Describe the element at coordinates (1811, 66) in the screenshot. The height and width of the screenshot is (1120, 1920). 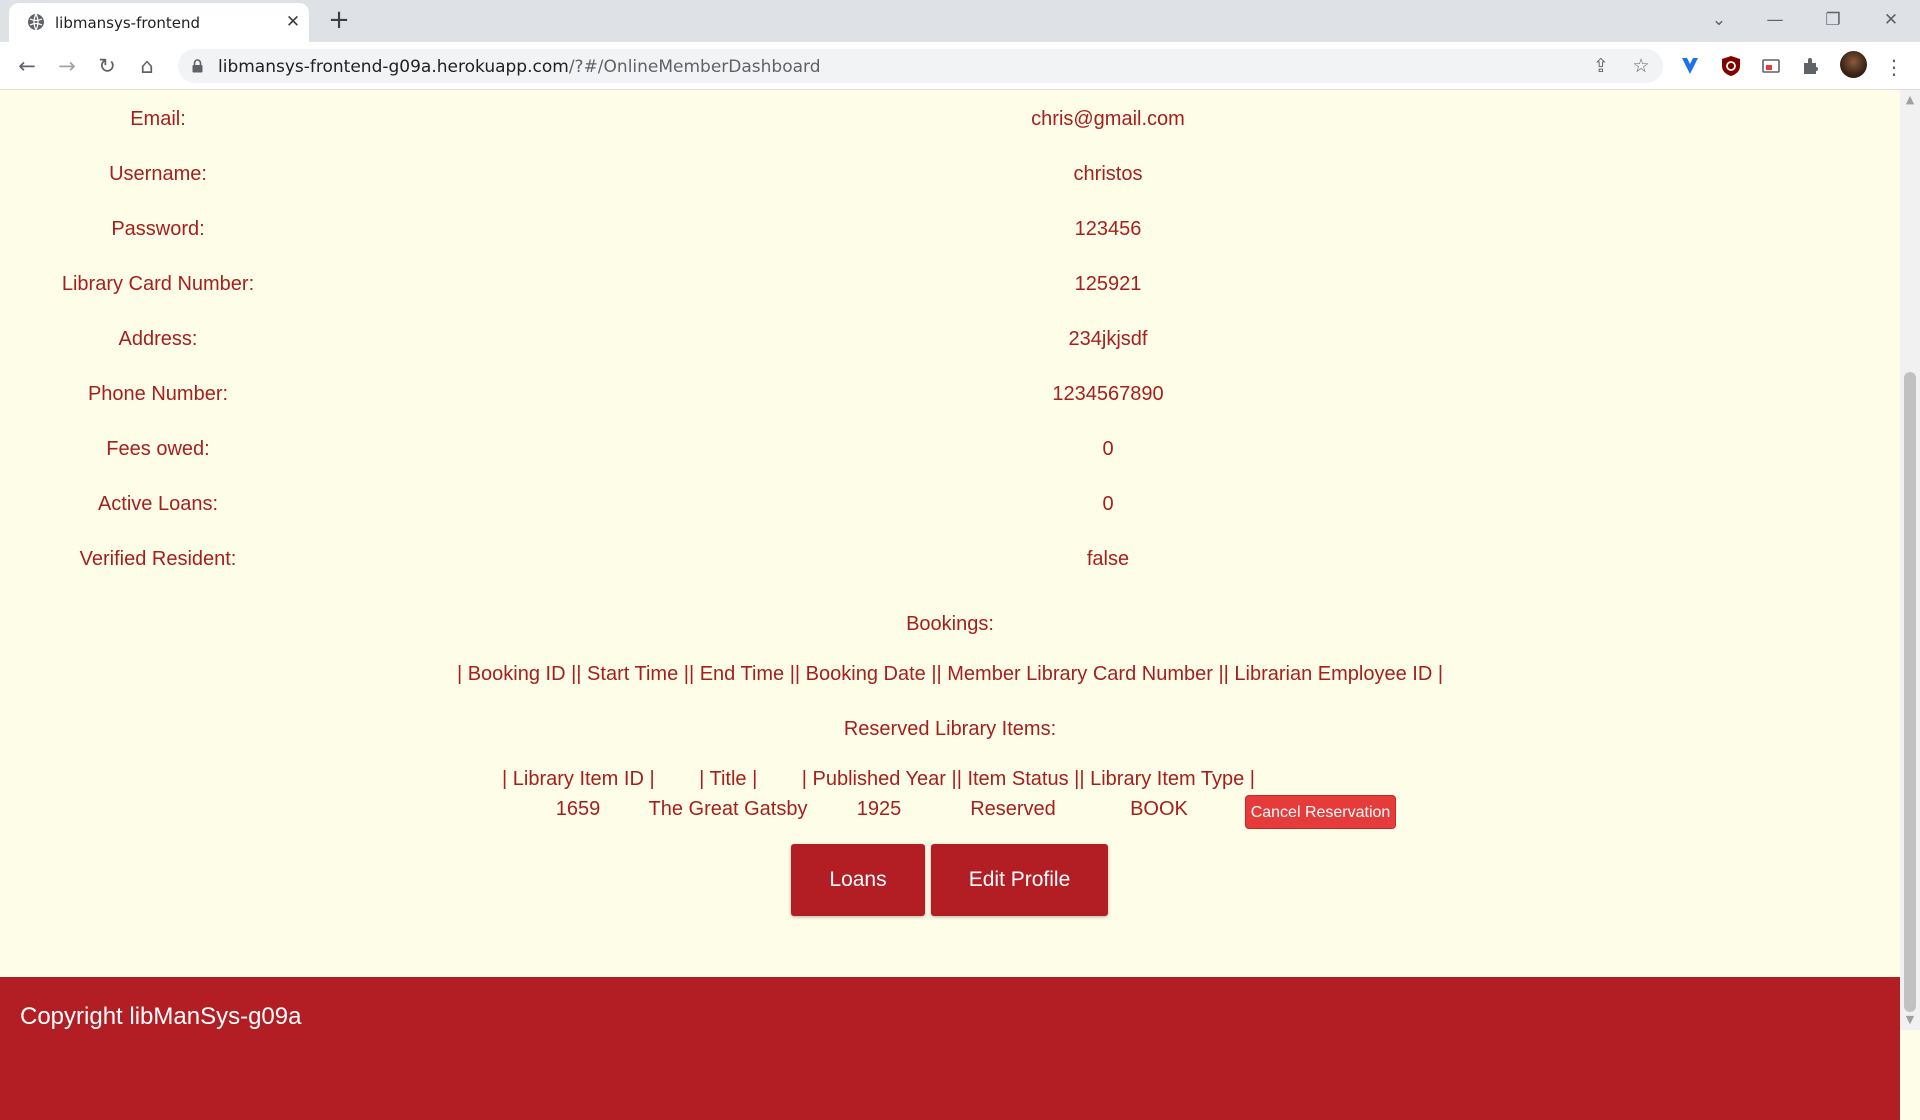
I see `extensions-puzzle-icon` at that location.